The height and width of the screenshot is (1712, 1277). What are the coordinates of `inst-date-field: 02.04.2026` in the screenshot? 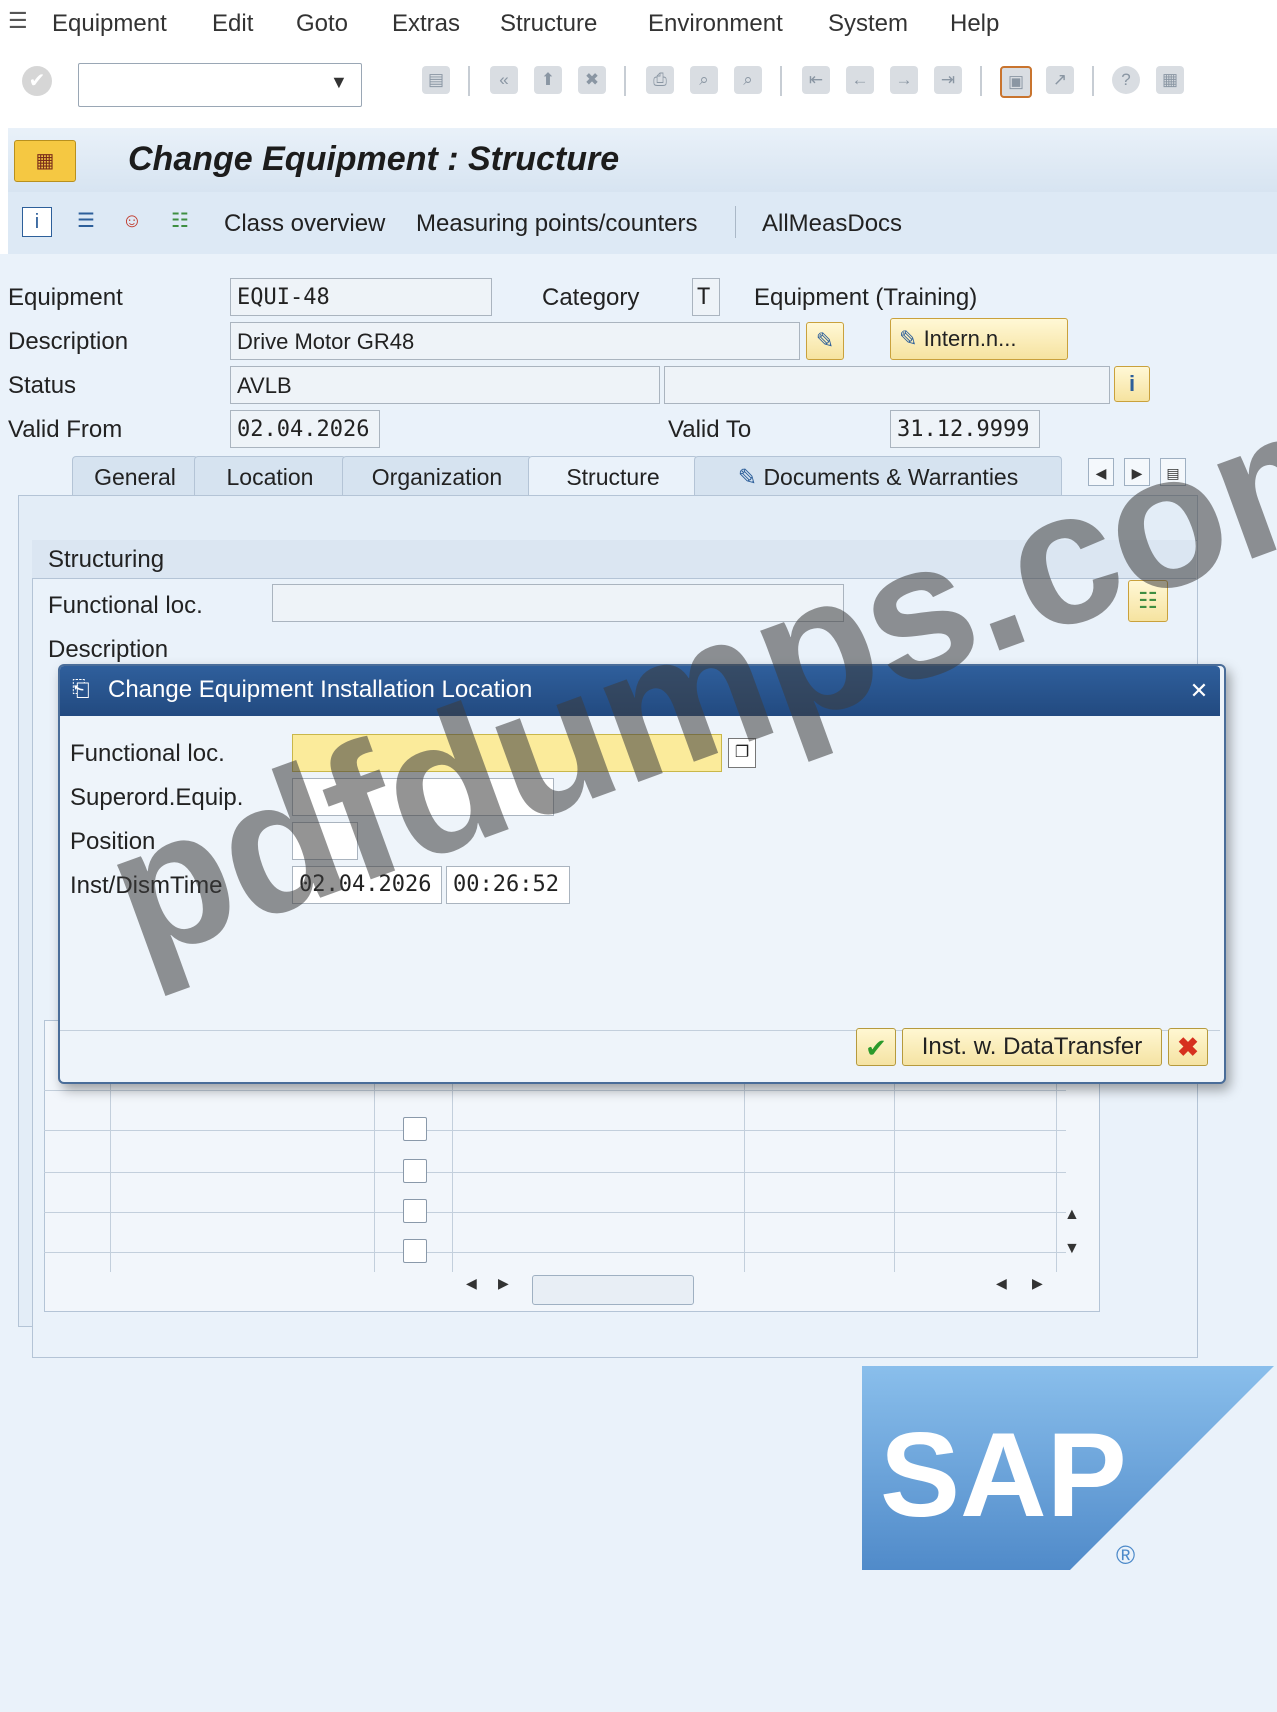 It's located at (367, 885).